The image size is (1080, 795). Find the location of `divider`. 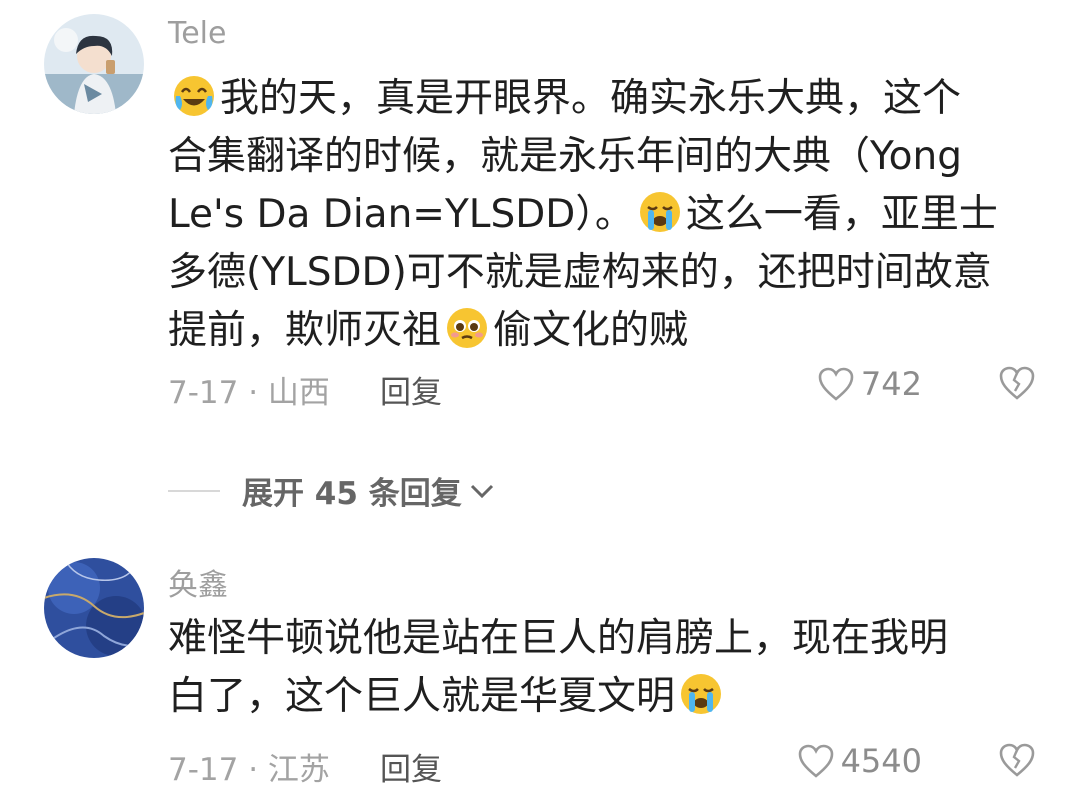

divider is located at coordinates (194, 490).